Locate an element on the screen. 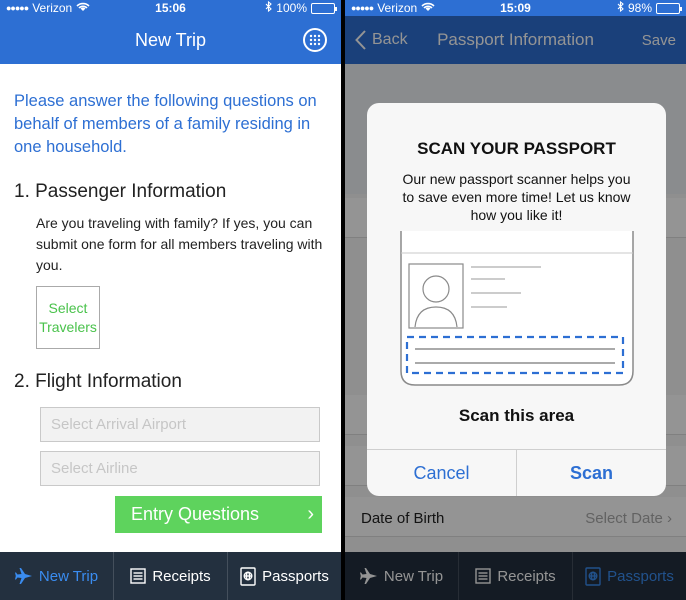  entry-questions-label: Entry Questions is located at coordinates (195, 514).